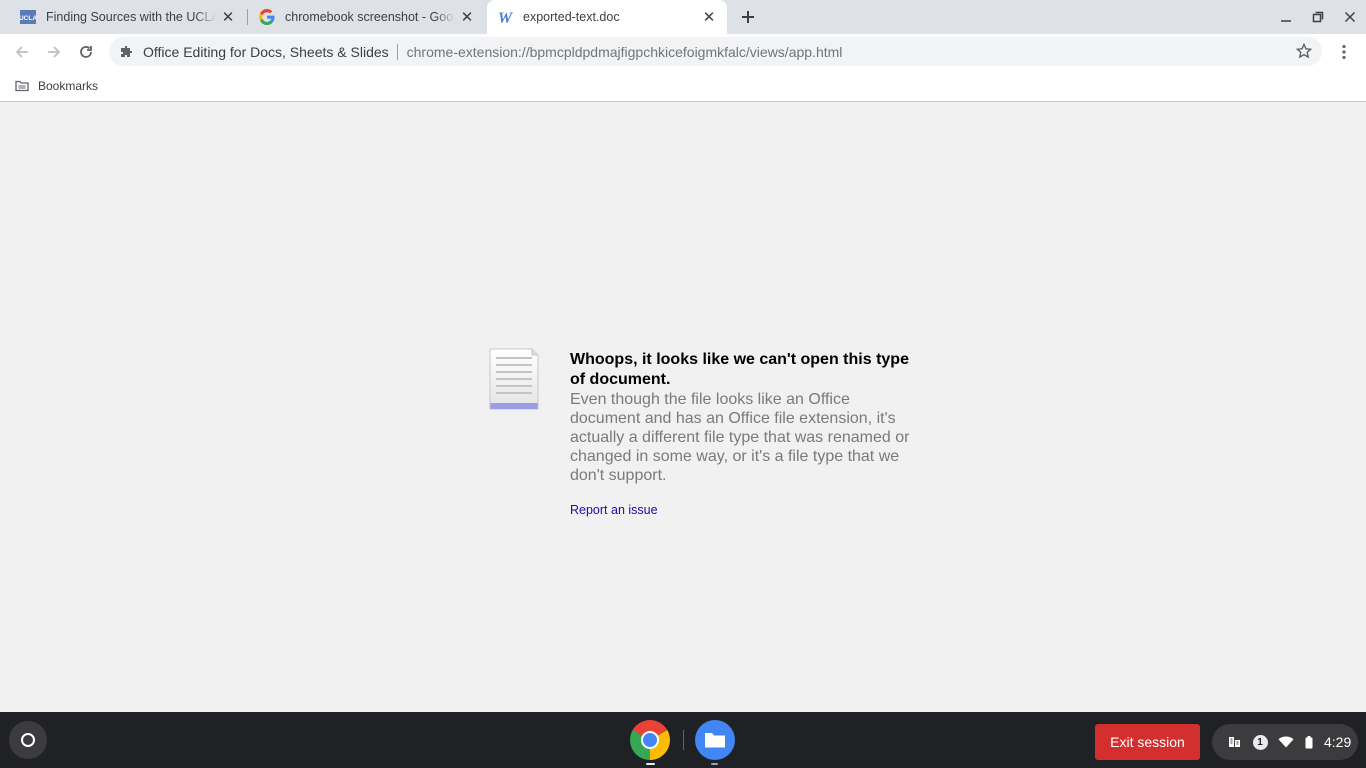 The height and width of the screenshot is (768, 1366). Describe the element at coordinates (131, 17) in the screenshot. I see `tab-title: Finding Sources with the UCLA L` at that location.